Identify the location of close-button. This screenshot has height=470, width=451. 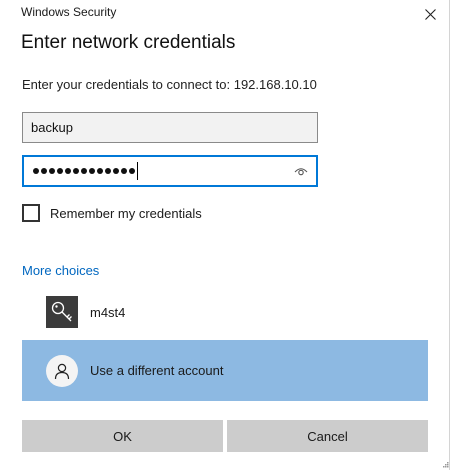
(430, 14).